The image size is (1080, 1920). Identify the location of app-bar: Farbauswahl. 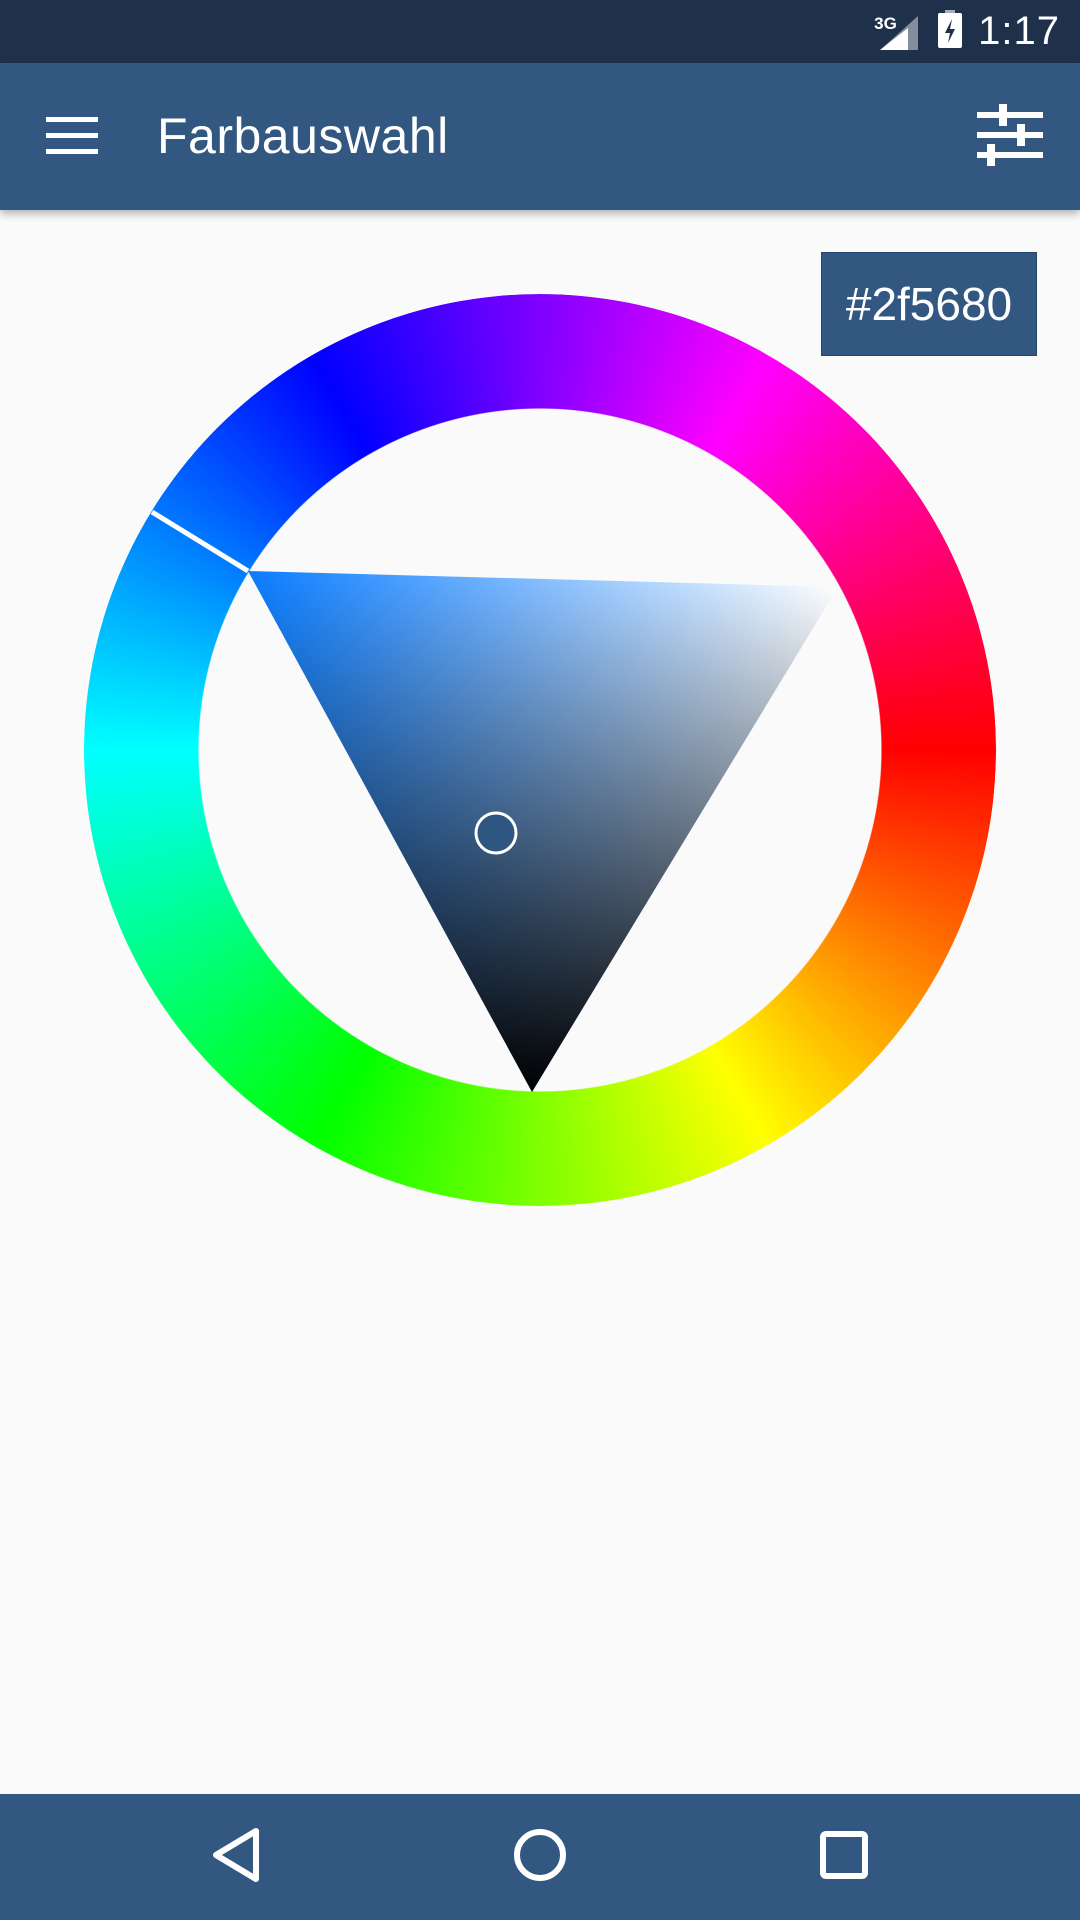
(540, 136).